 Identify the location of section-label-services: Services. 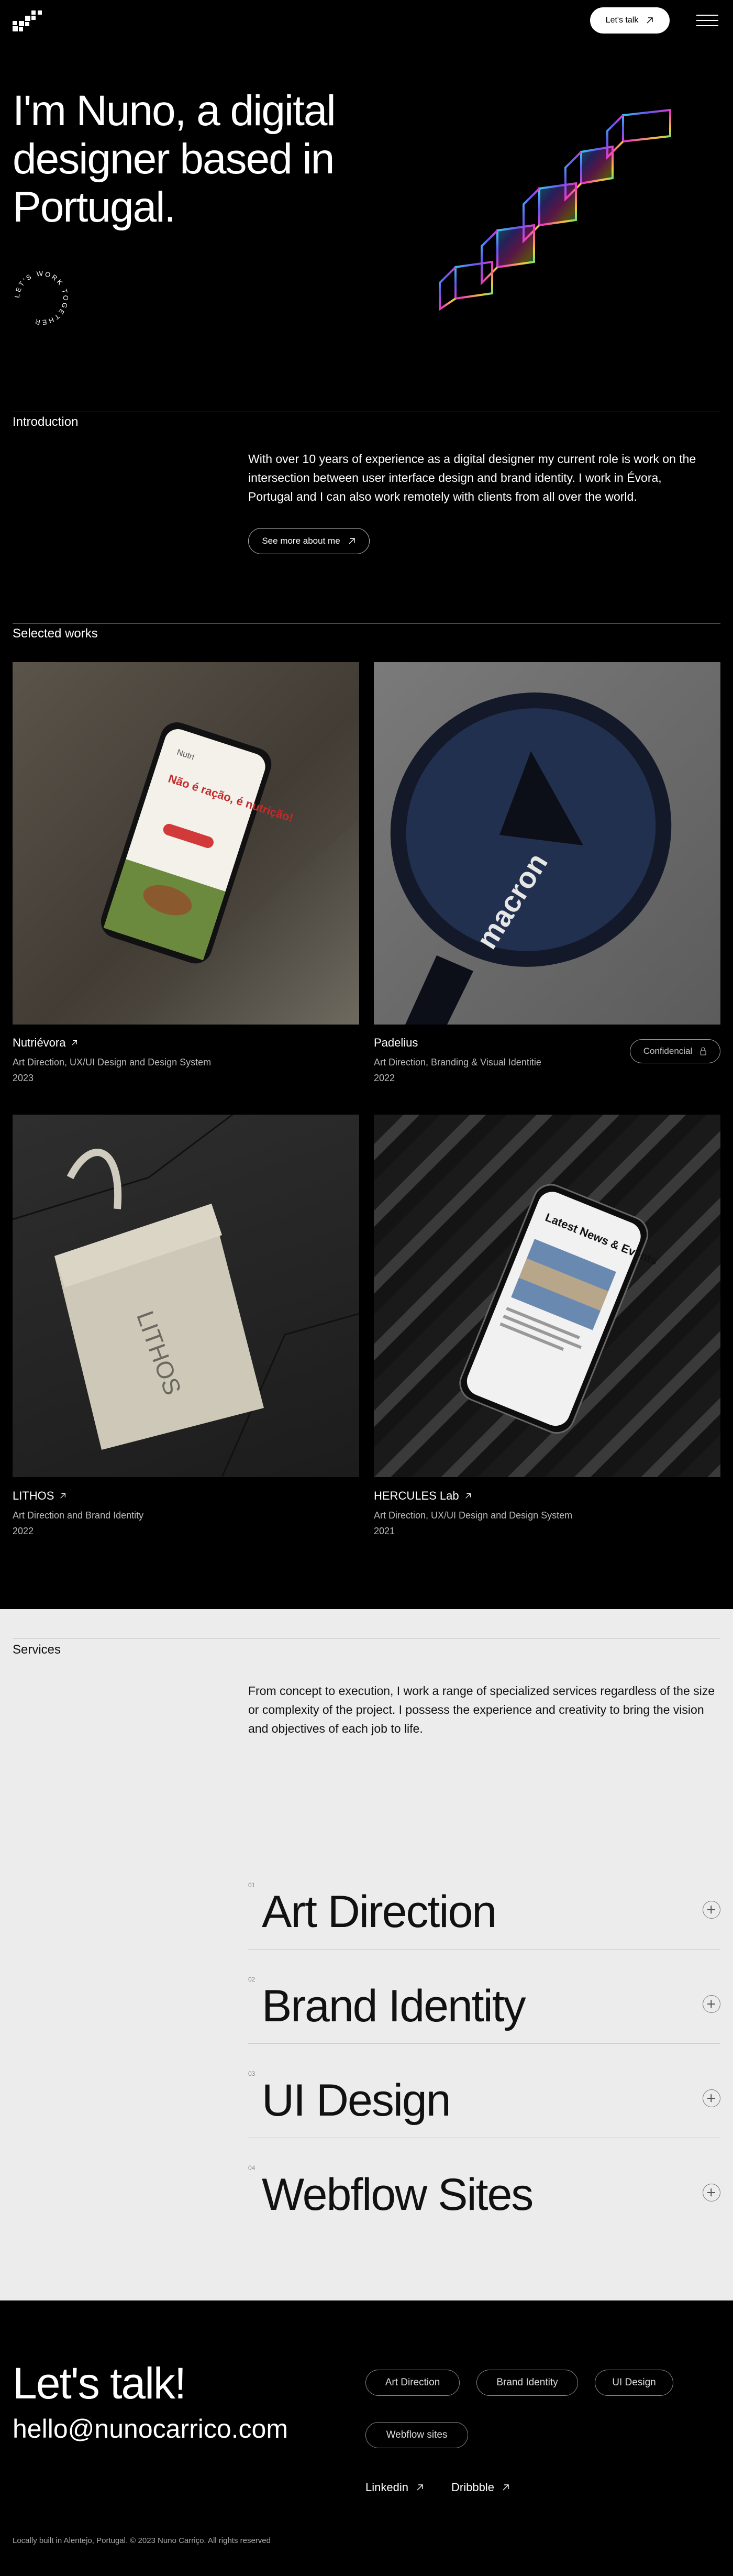
(37, 1650).